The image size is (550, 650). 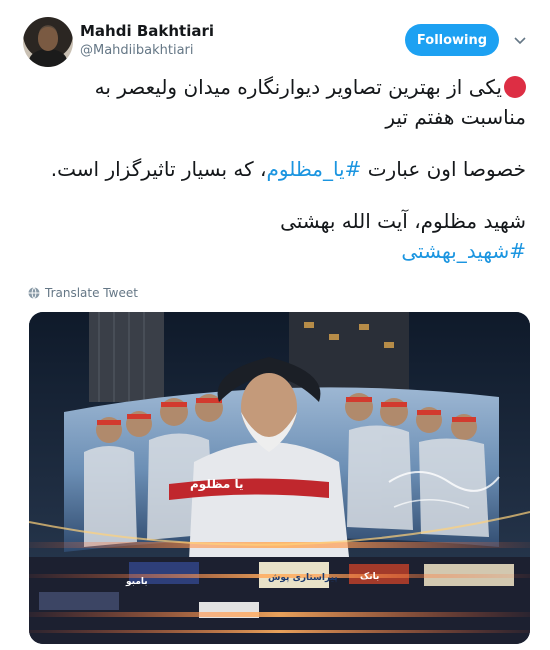 What do you see at coordinates (313, 169) in the screenshot?
I see `hashtag-ya-mazloum: #یا_مظلوم` at bounding box center [313, 169].